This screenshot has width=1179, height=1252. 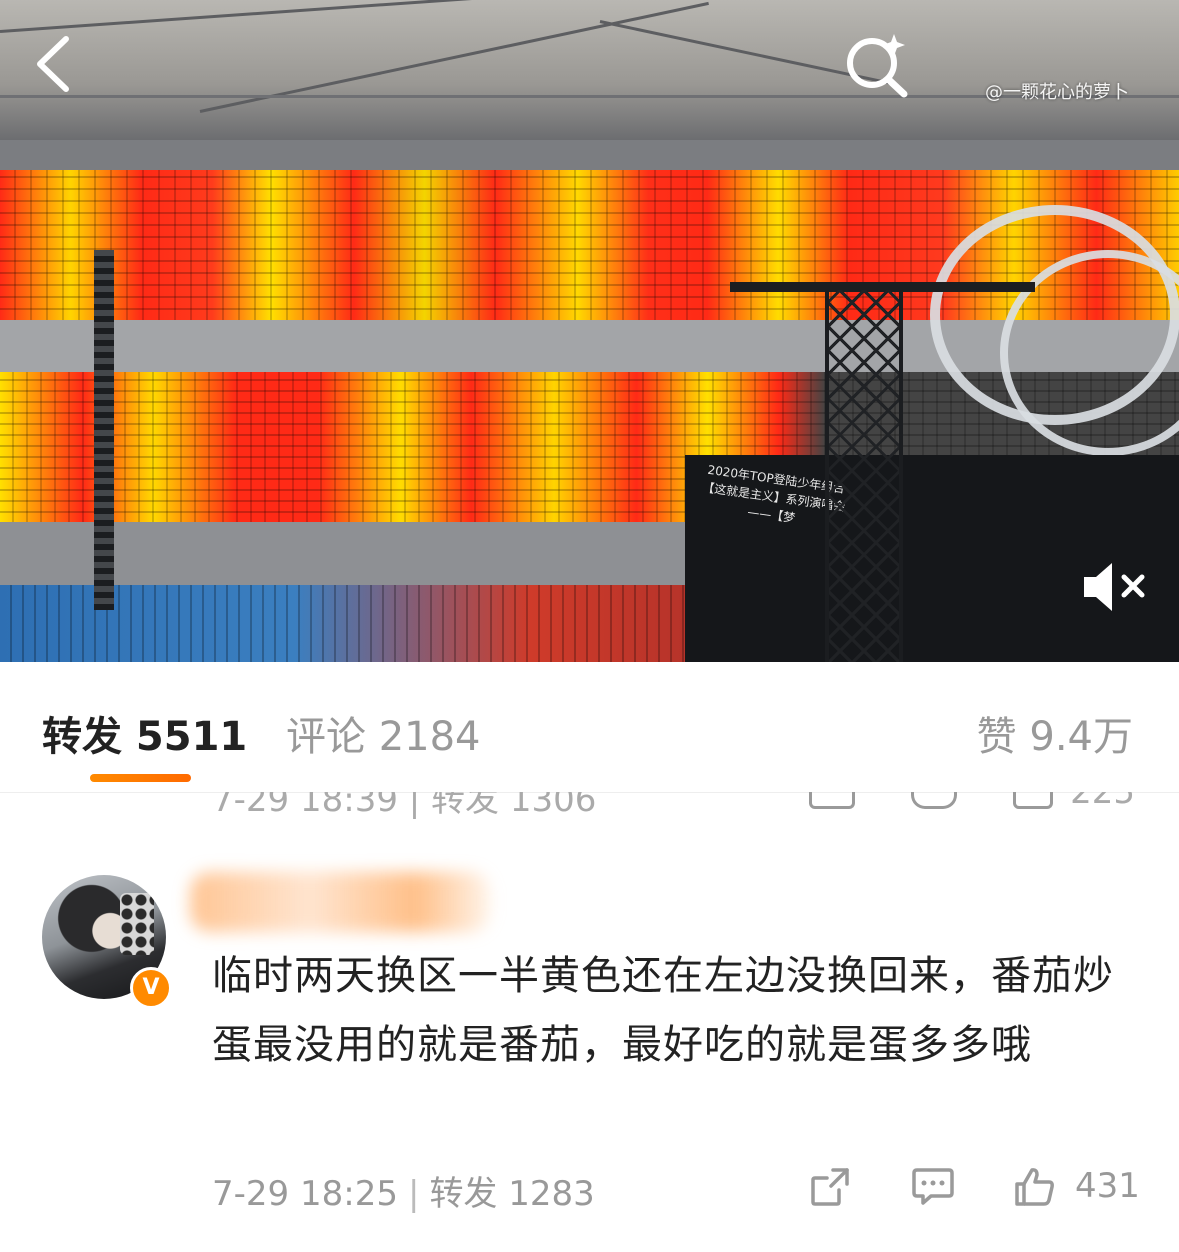 I want to click on search-icon, so click(x=877, y=65).